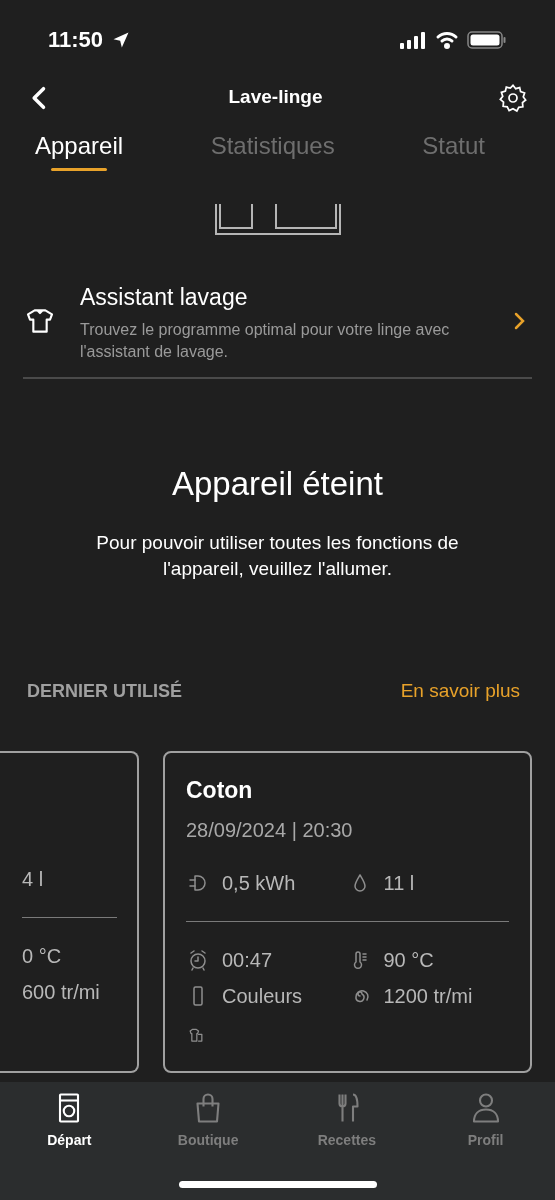  What do you see at coordinates (76, 40) in the screenshot?
I see `status-time: 11:50` at bounding box center [76, 40].